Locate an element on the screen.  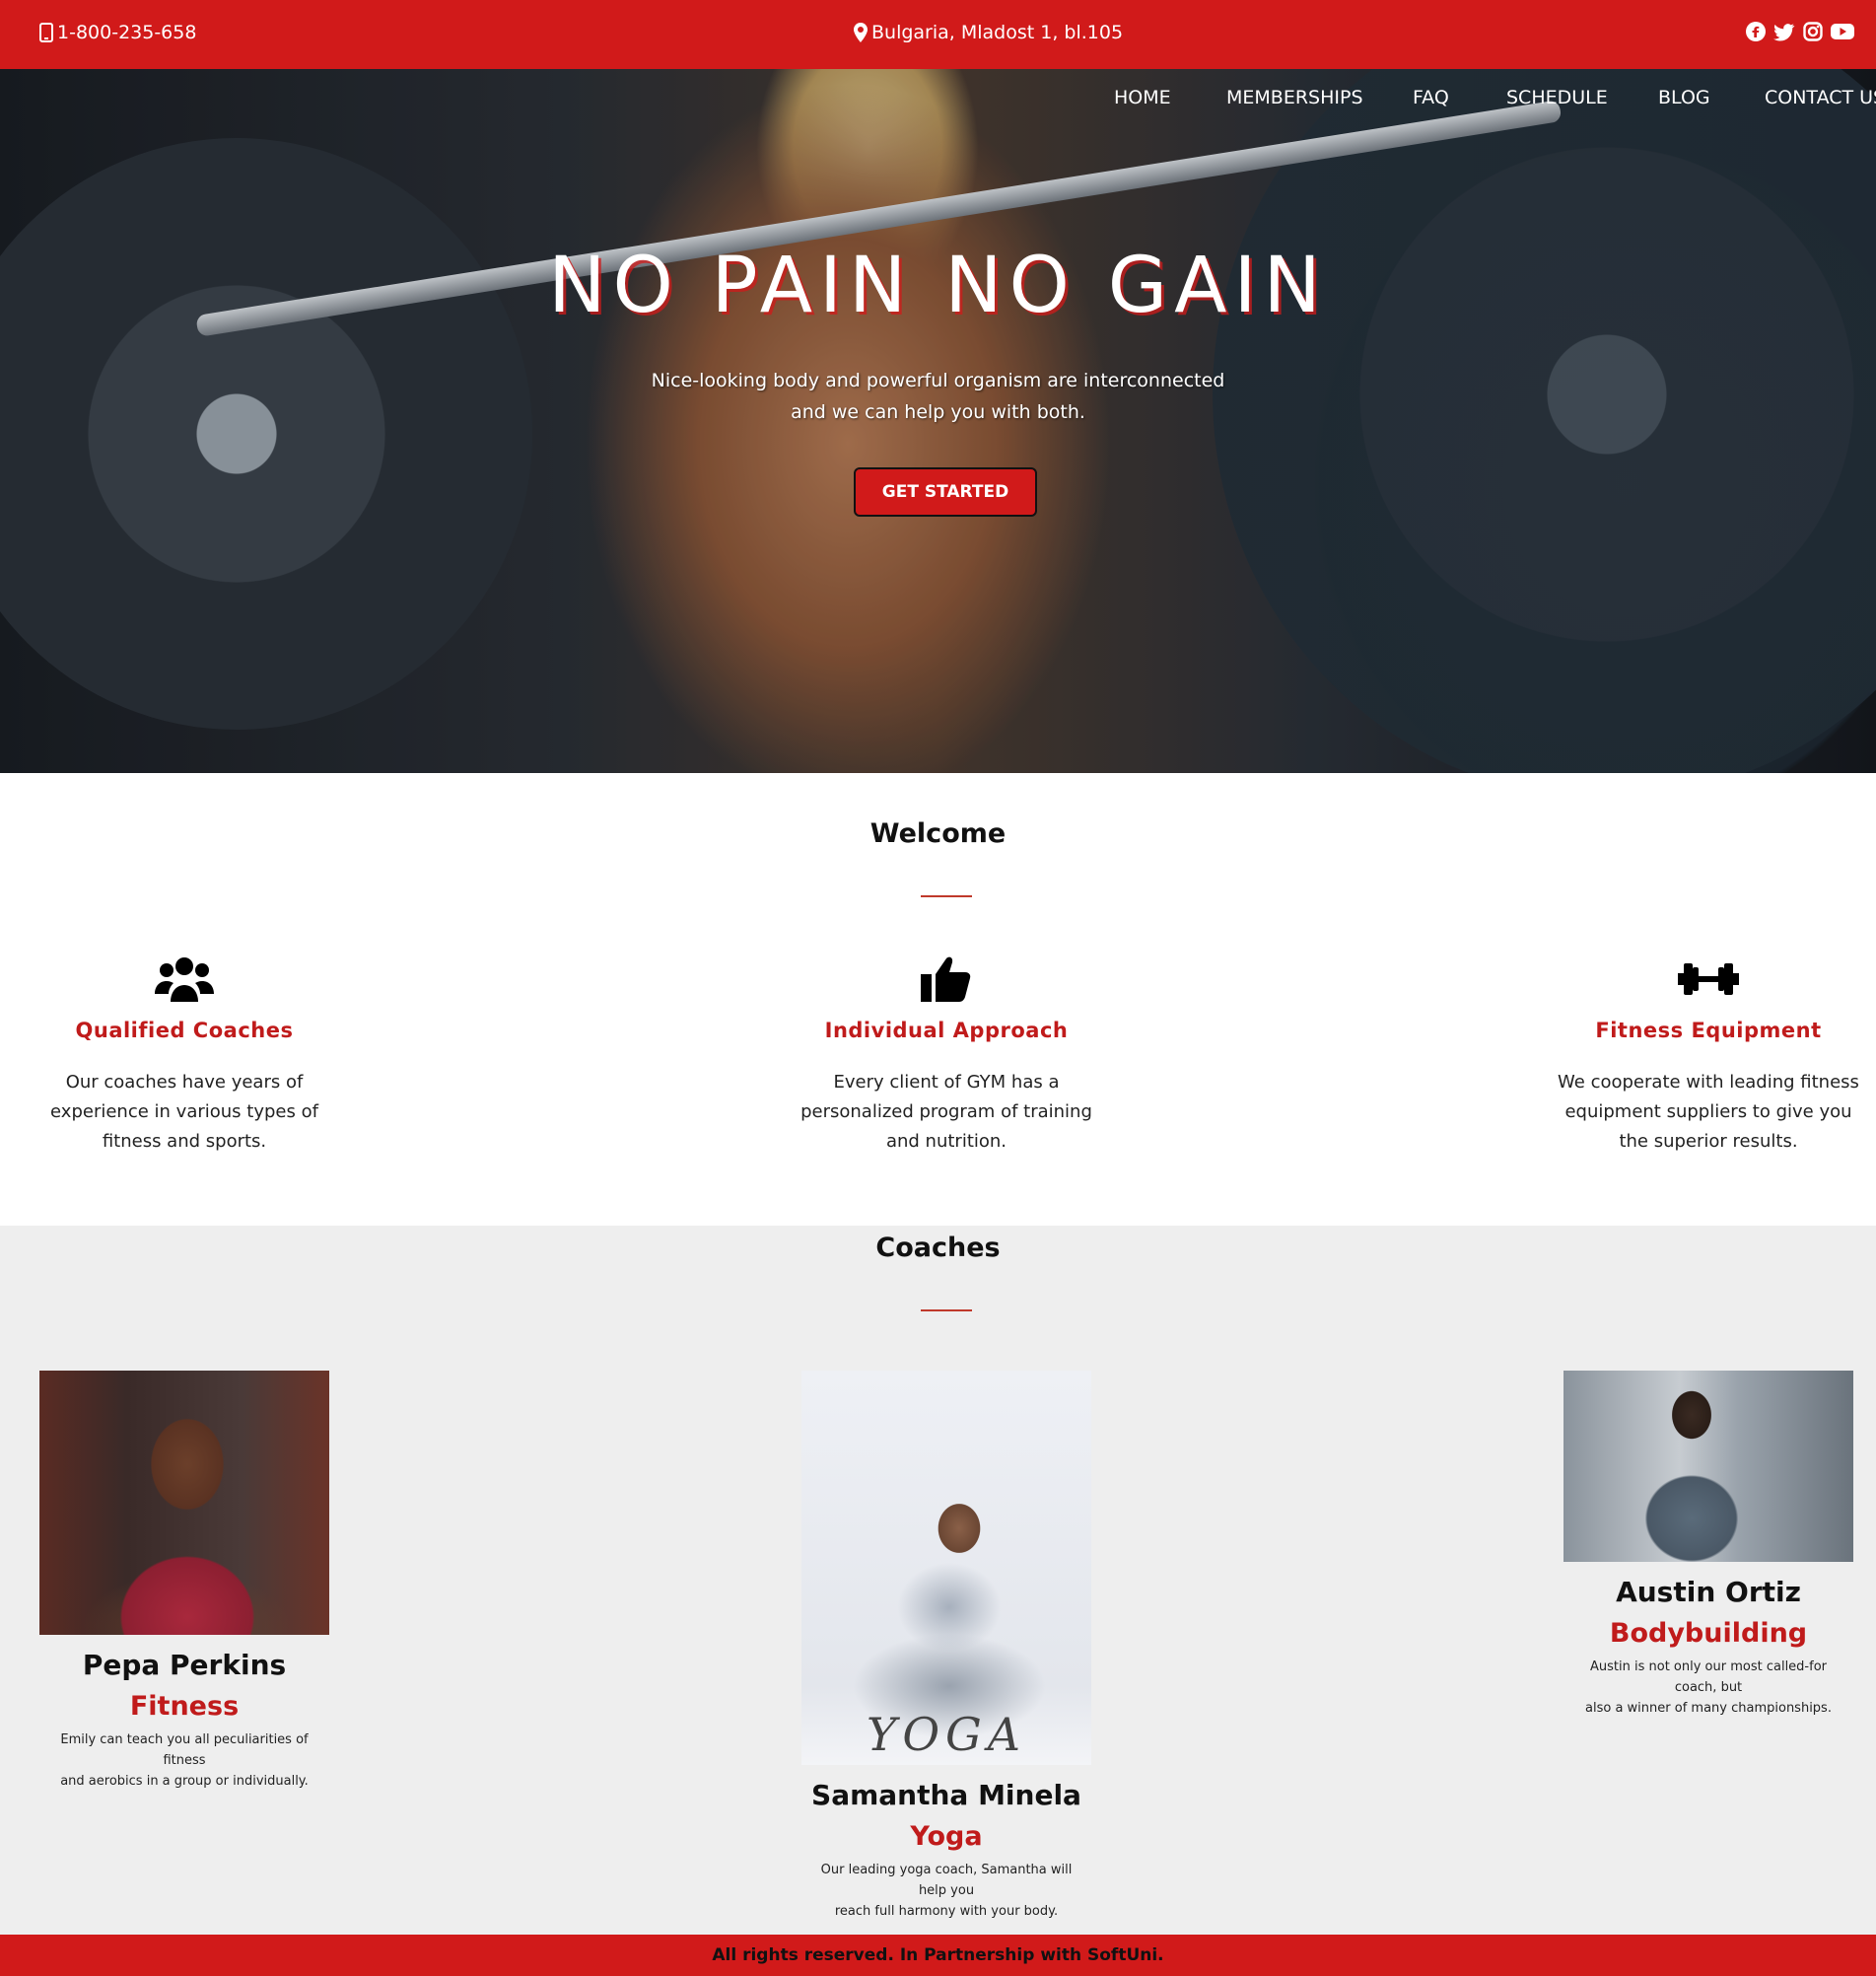
address-info: Bulgaria, Mladost 1, bl.105 is located at coordinates (988, 33).